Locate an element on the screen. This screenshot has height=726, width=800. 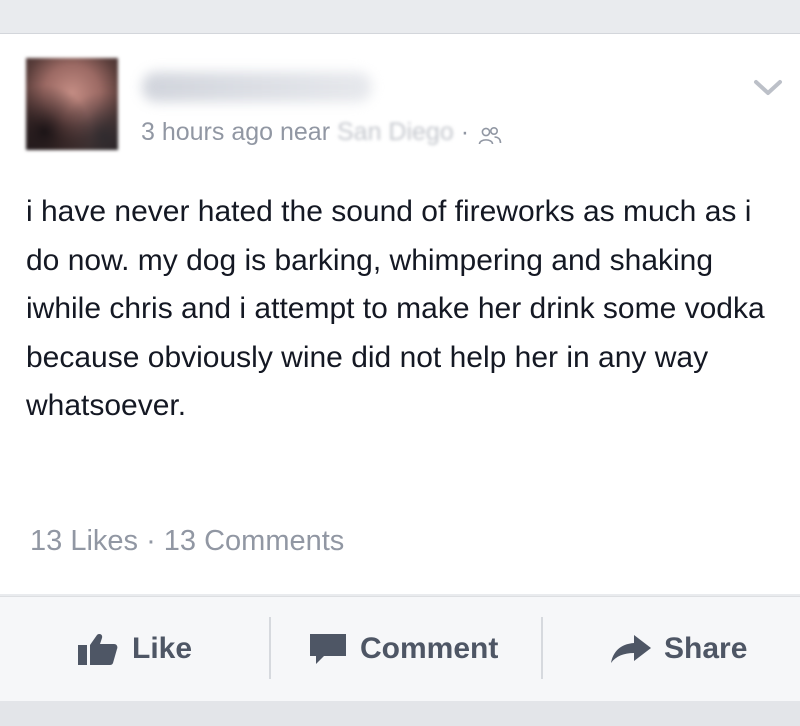
action-bar: Like Comment Share is located at coordinates (400, 649).